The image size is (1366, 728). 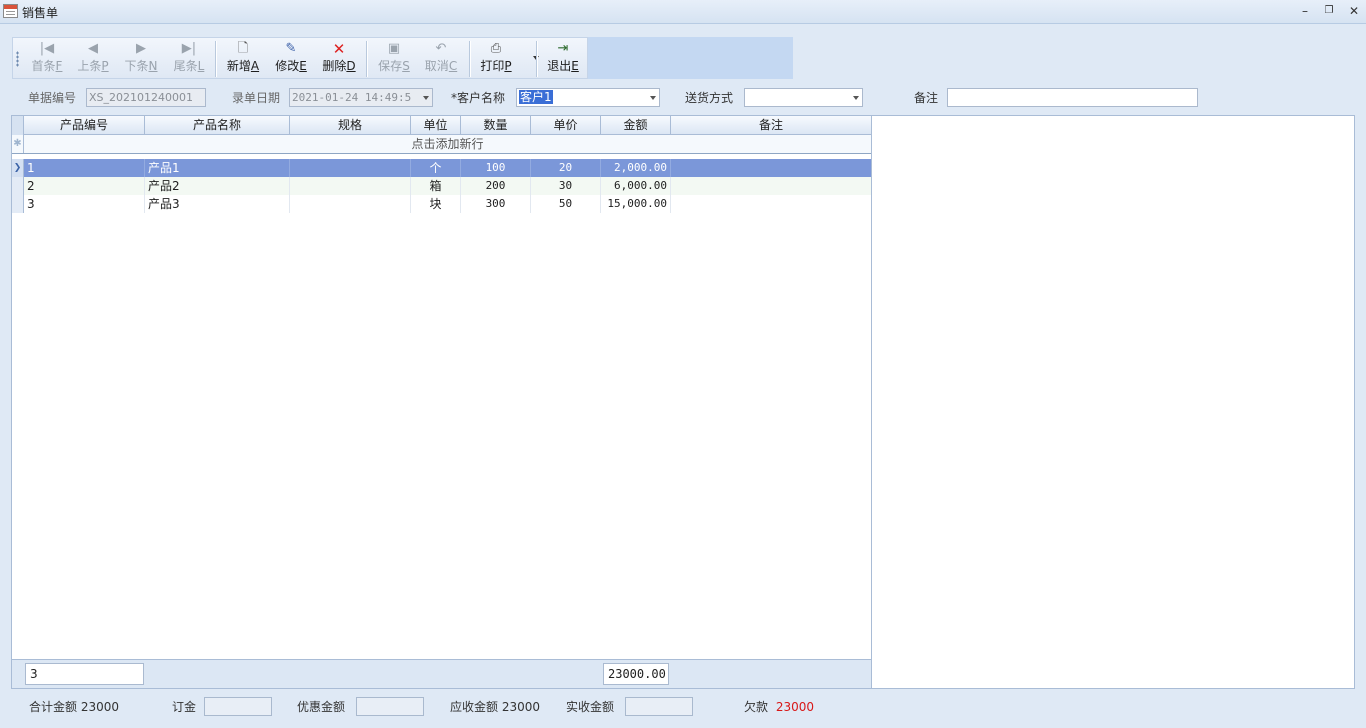 What do you see at coordinates (1072, 97) in the screenshot?
I see `remark-input` at bounding box center [1072, 97].